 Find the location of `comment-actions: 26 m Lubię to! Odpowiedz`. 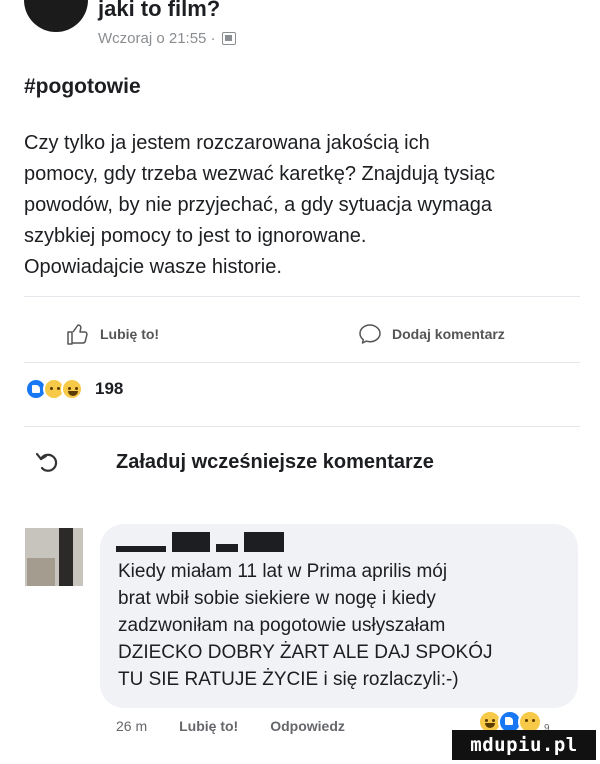

comment-actions: 26 m Lubię to! Odpowiedz is located at coordinates (230, 726).